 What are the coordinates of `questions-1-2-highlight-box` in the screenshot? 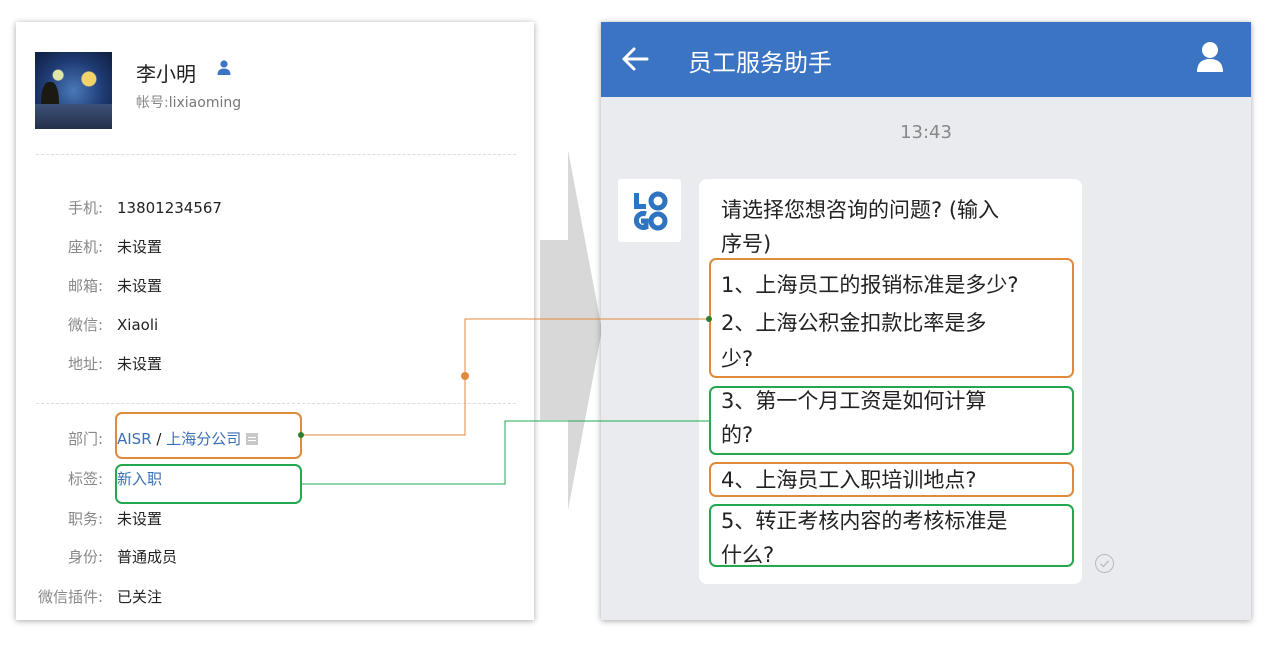 It's located at (891, 318).